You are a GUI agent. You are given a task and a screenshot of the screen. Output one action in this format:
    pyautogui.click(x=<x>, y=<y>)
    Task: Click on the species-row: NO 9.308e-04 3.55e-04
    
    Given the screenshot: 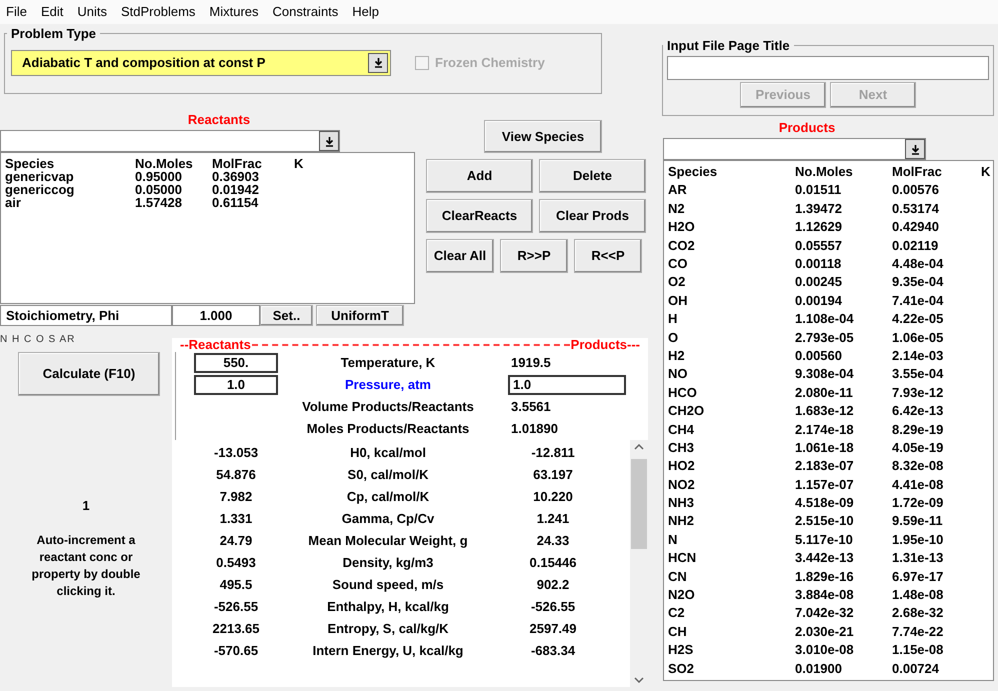 What is the action you would take?
    pyautogui.click(x=830, y=376)
    